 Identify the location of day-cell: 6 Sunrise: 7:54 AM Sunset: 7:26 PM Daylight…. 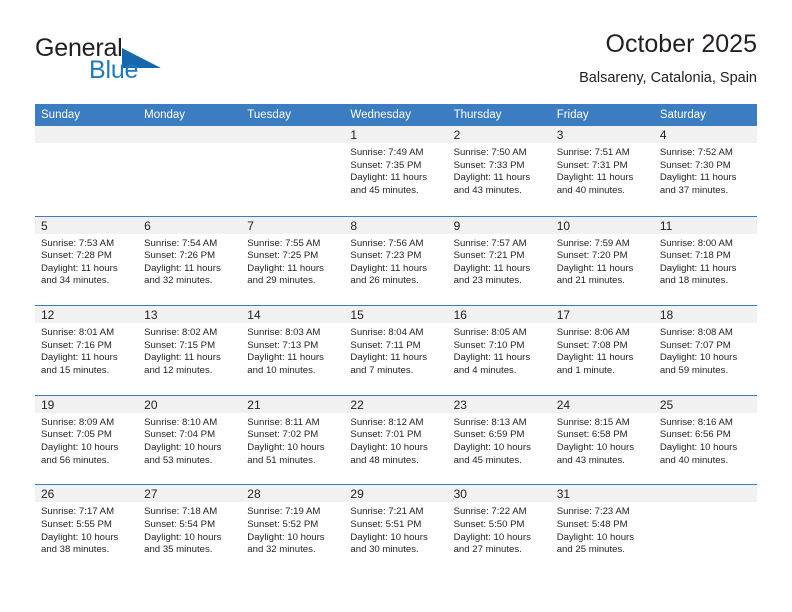
(190, 261).